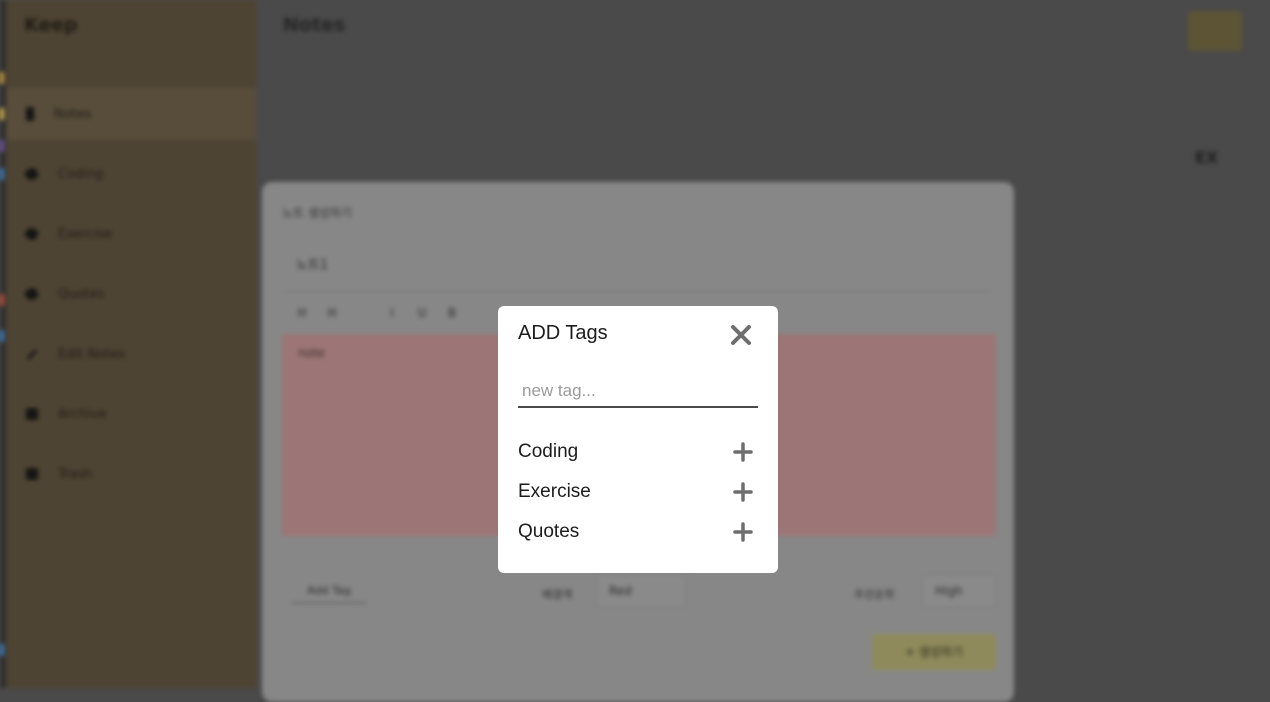  What do you see at coordinates (82, 414) in the screenshot?
I see `sidebar-item-label: Archive` at bounding box center [82, 414].